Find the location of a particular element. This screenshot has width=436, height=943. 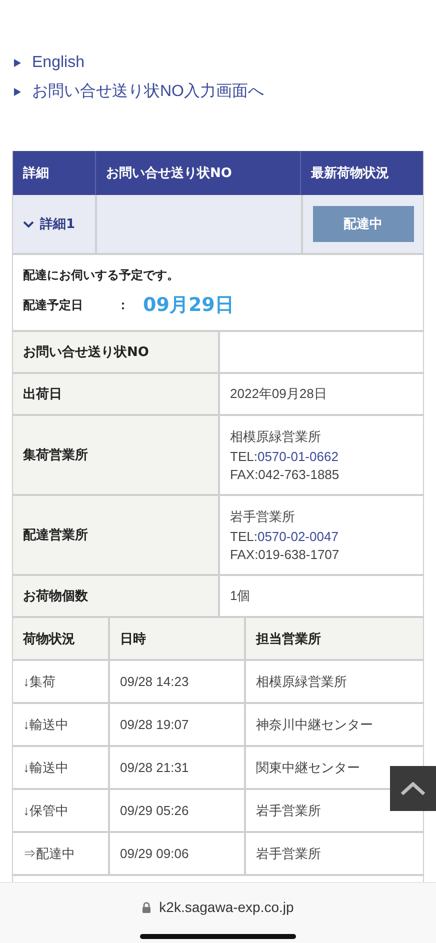

chevron-up-icon is located at coordinates (413, 789).